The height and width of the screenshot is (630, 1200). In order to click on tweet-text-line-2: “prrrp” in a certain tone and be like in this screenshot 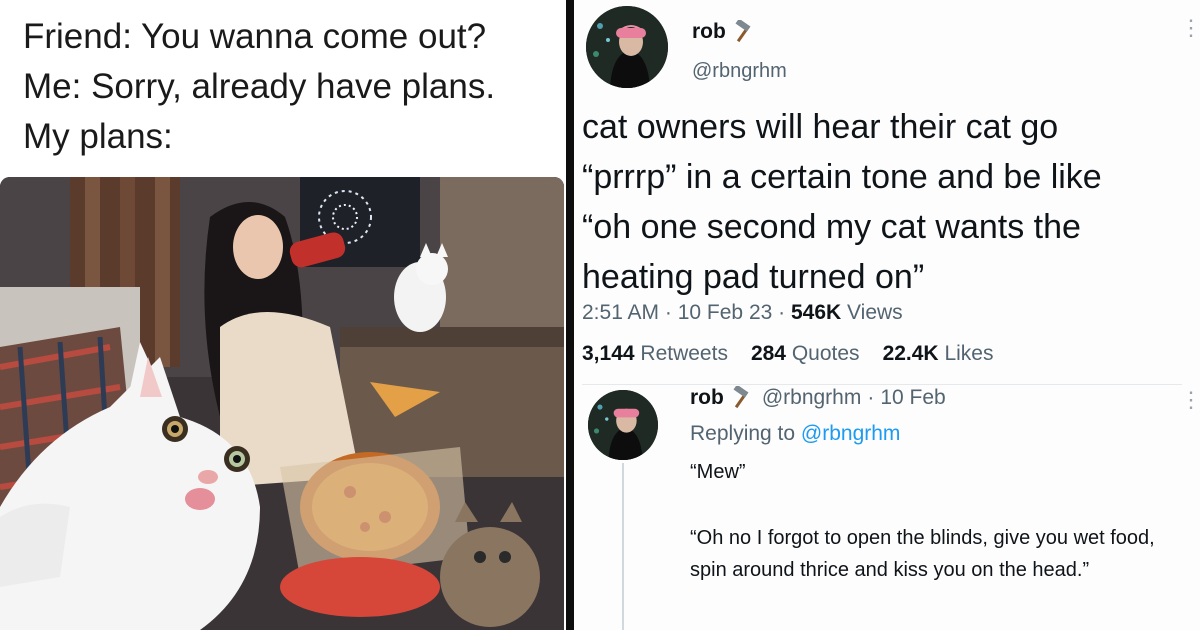, I will do `click(842, 177)`.